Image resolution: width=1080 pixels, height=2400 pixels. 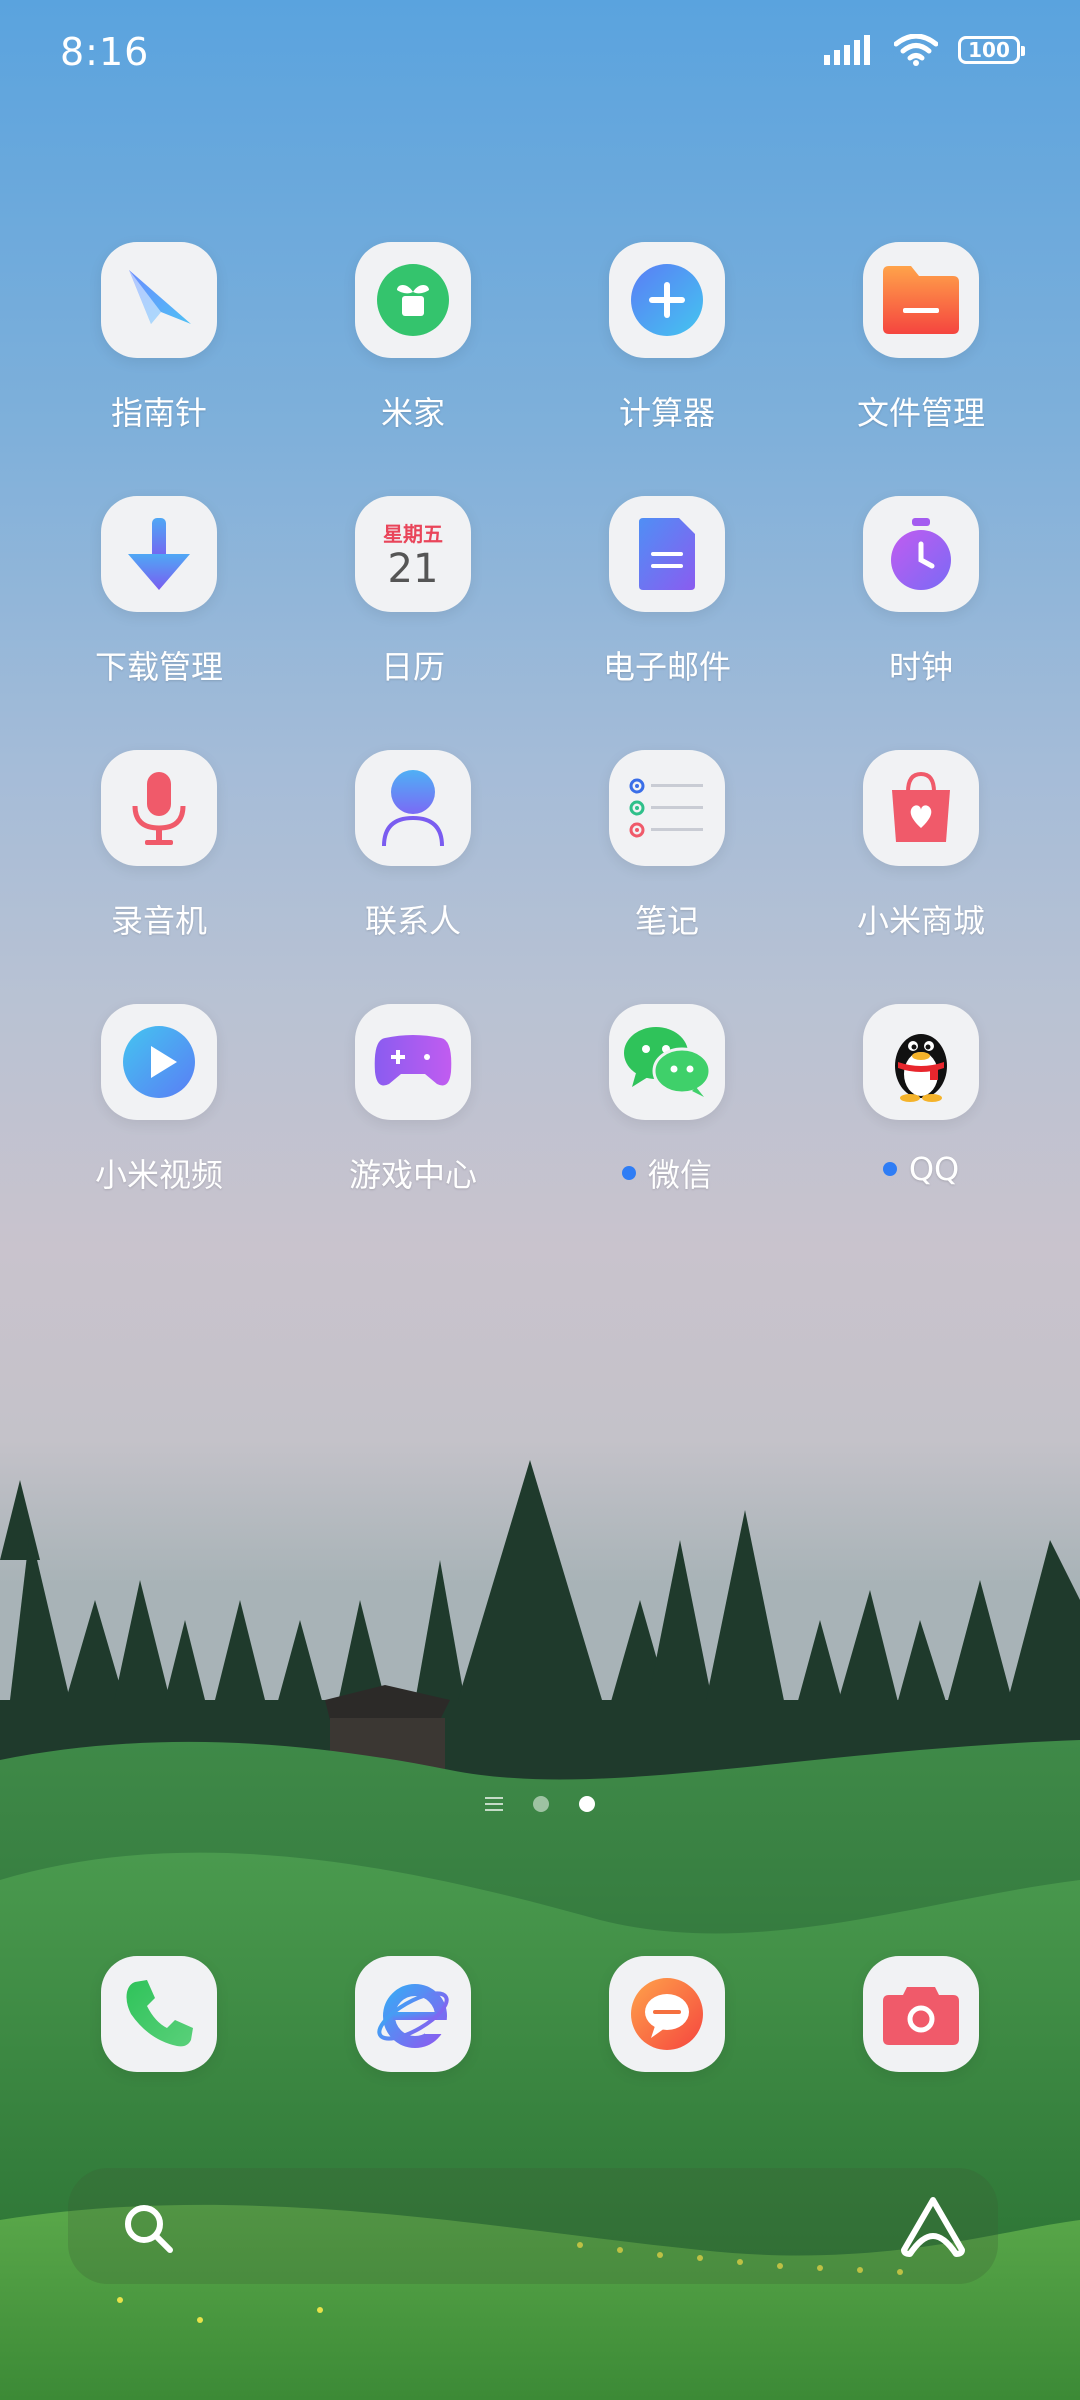 What do you see at coordinates (934, 1169) in the screenshot?
I see `app-label: QQ` at bounding box center [934, 1169].